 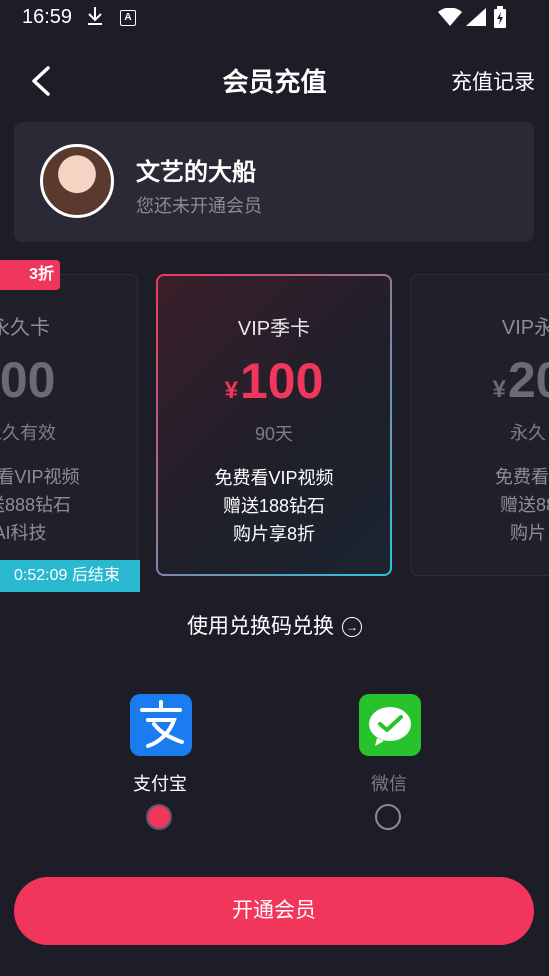 I want to click on redeem-code-link: 使用兑换码兑换 →, so click(x=274, y=625).